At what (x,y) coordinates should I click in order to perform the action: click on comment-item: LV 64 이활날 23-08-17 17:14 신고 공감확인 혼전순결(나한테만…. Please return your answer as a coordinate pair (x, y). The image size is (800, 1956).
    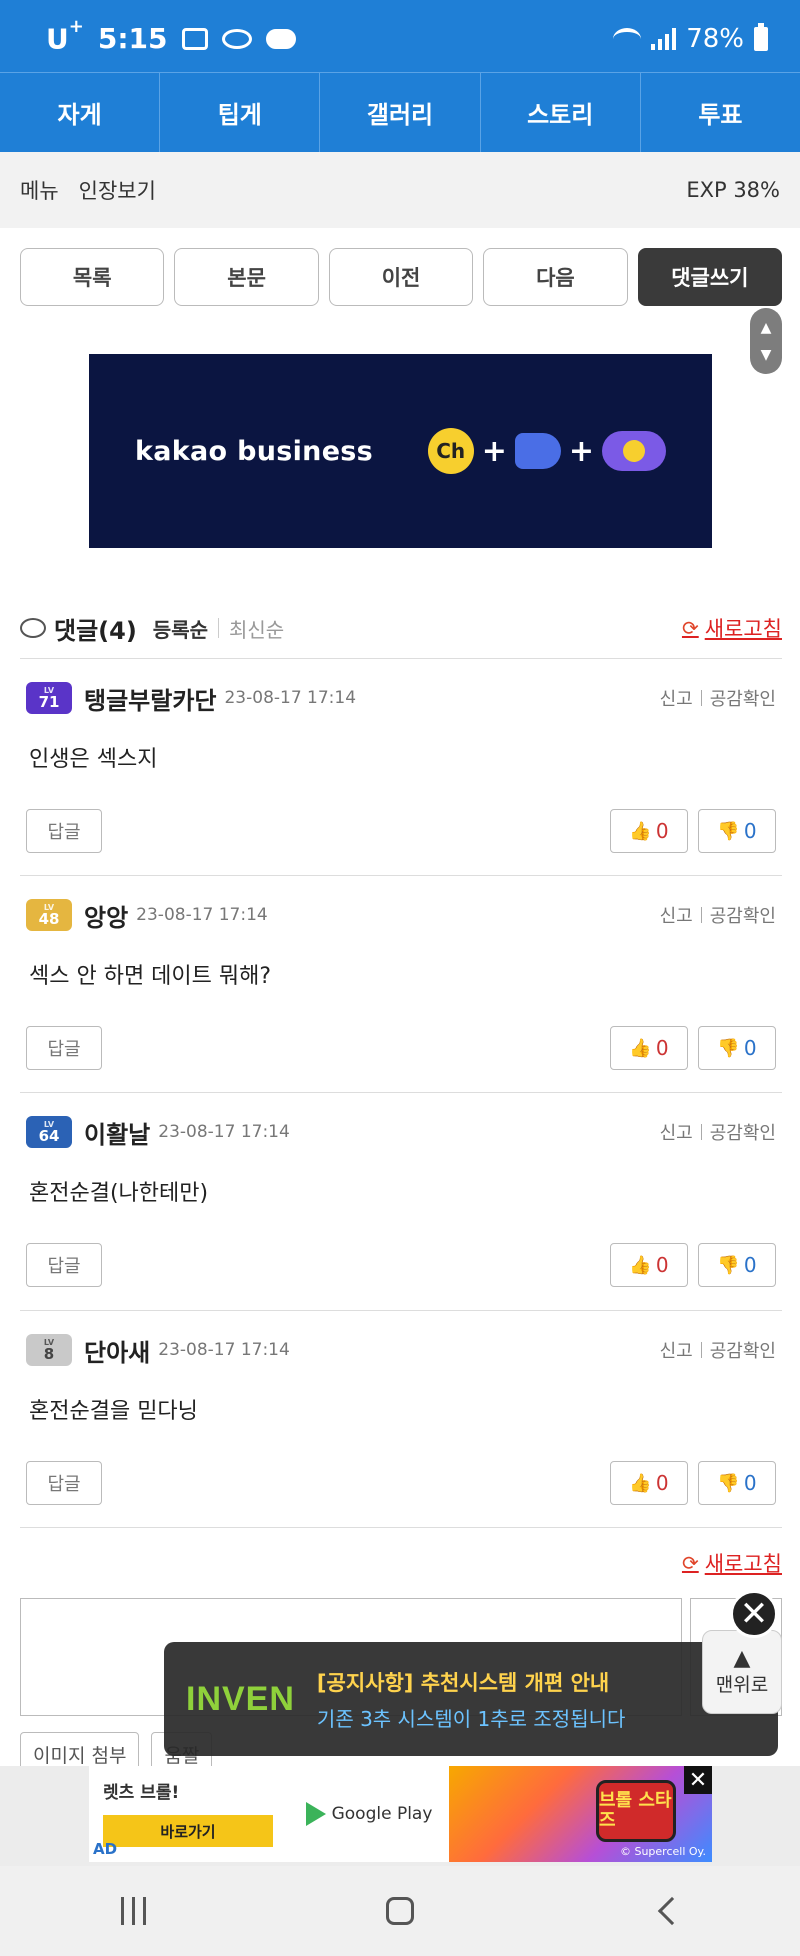
    Looking at the image, I should click on (401, 1201).